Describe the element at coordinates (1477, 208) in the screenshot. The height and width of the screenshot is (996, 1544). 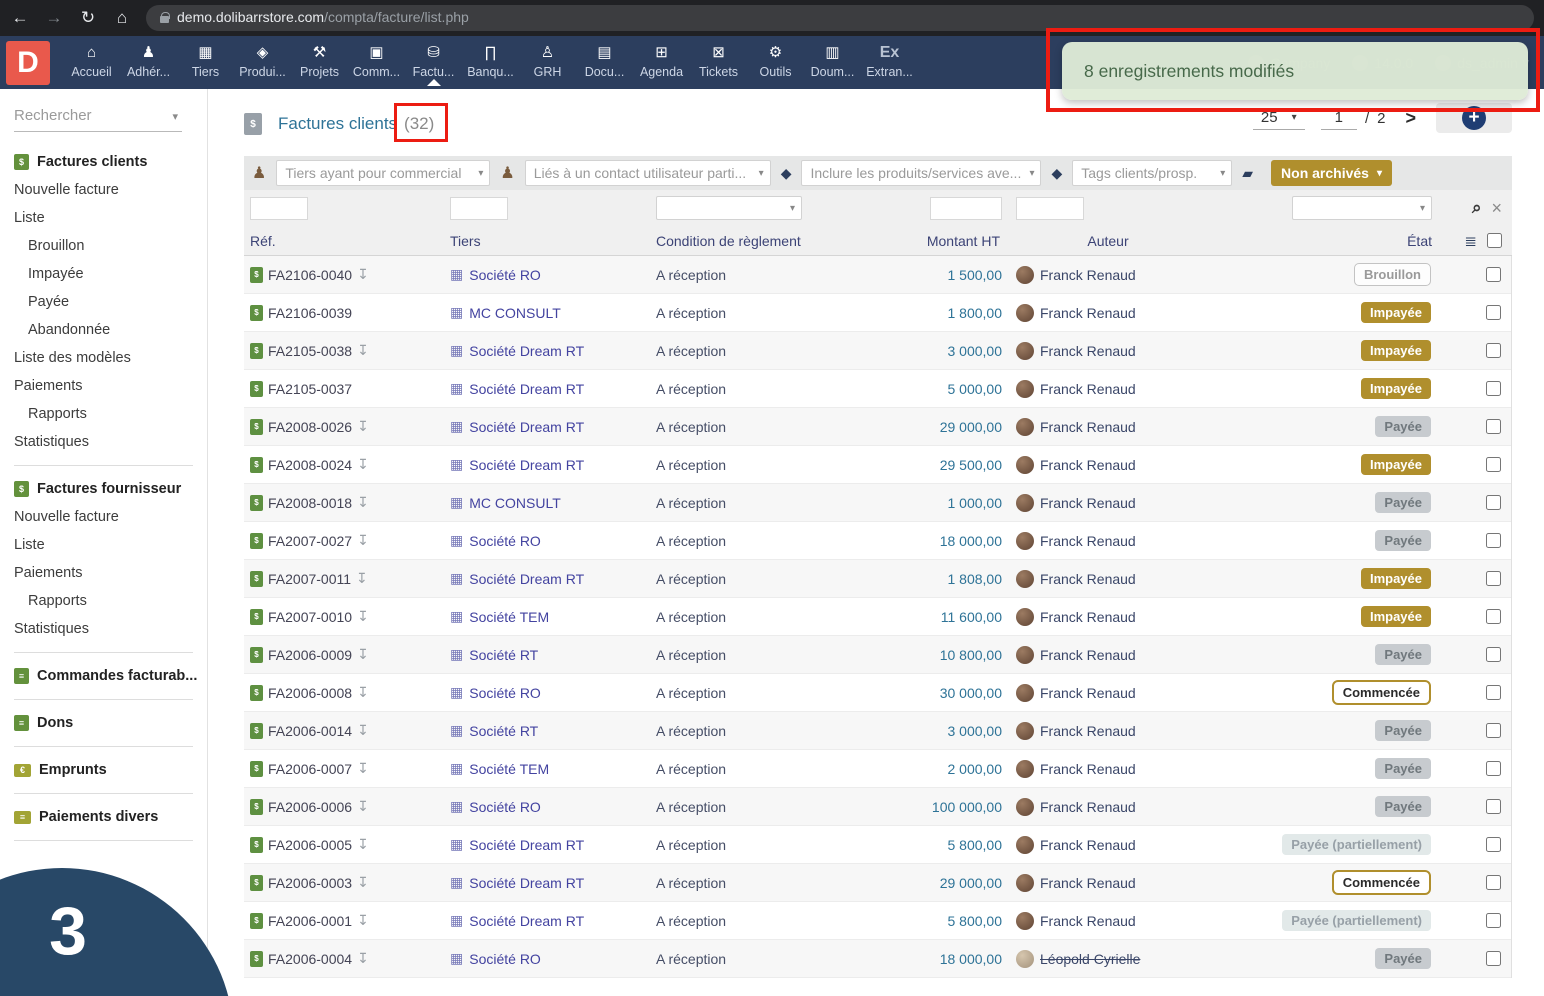
I see `search-icon: ⌕` at that location.